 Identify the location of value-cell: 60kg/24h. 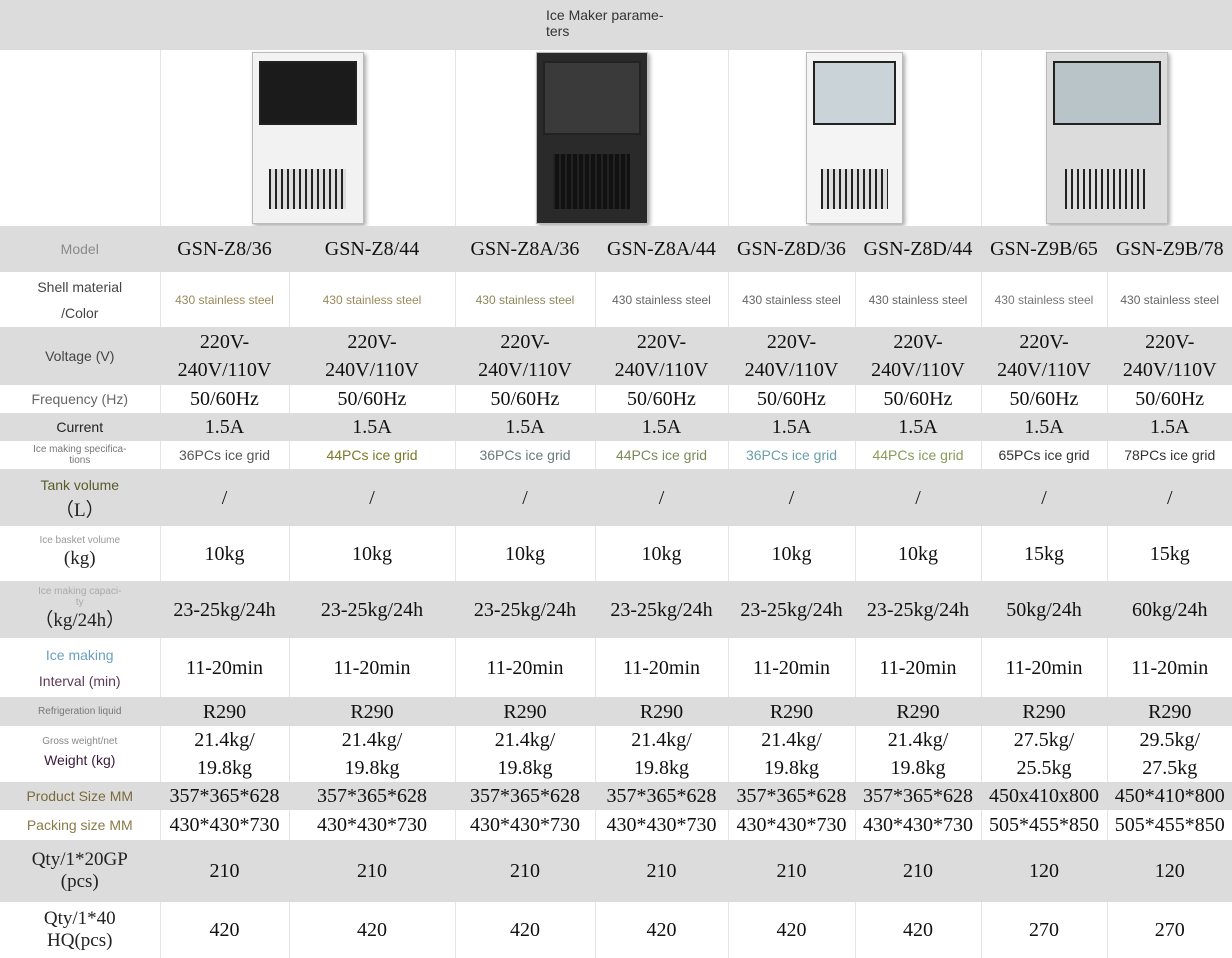
(1169, 609).